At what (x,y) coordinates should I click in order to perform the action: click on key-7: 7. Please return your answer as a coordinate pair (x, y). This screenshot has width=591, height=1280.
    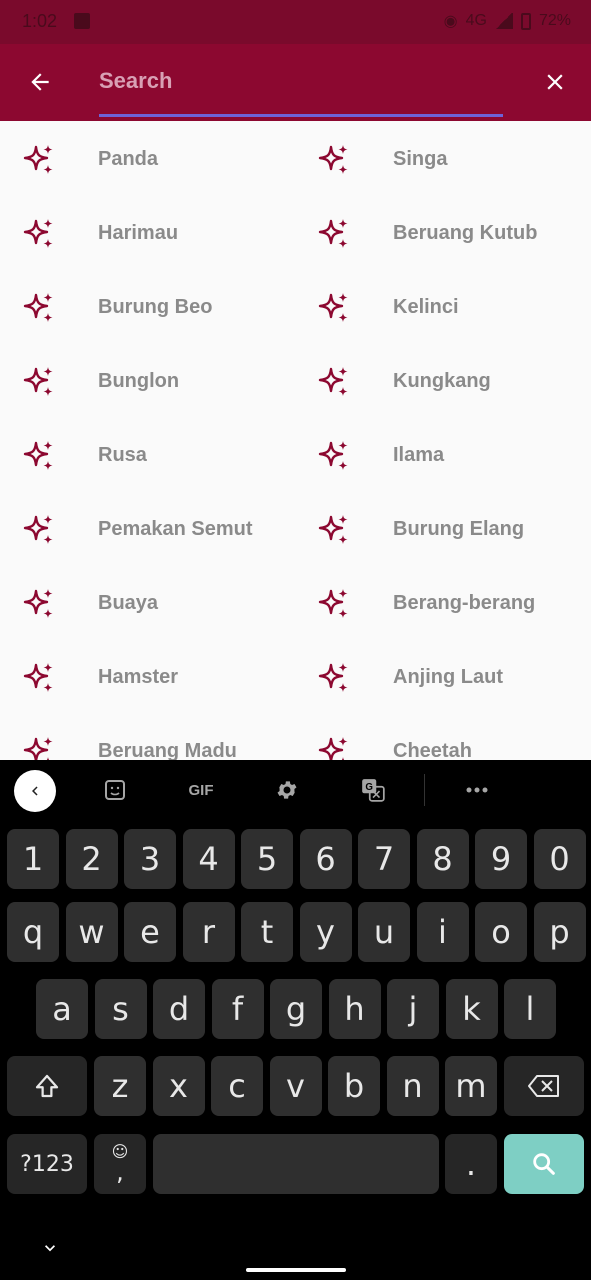
    Looking at the image, I should click on (384, 859).